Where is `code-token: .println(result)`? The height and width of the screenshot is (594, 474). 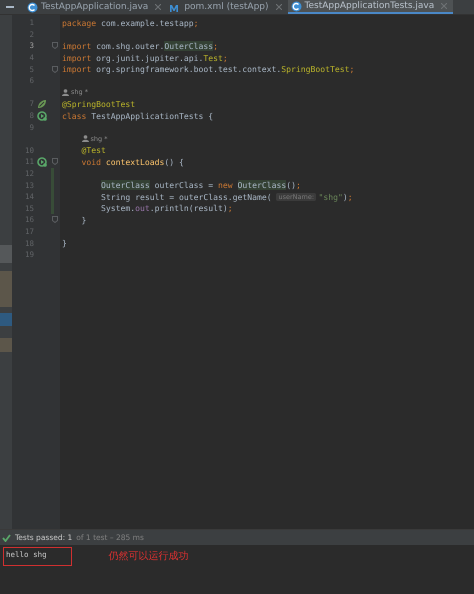
code-token: .println(result) is located at coordinates (189, 208).